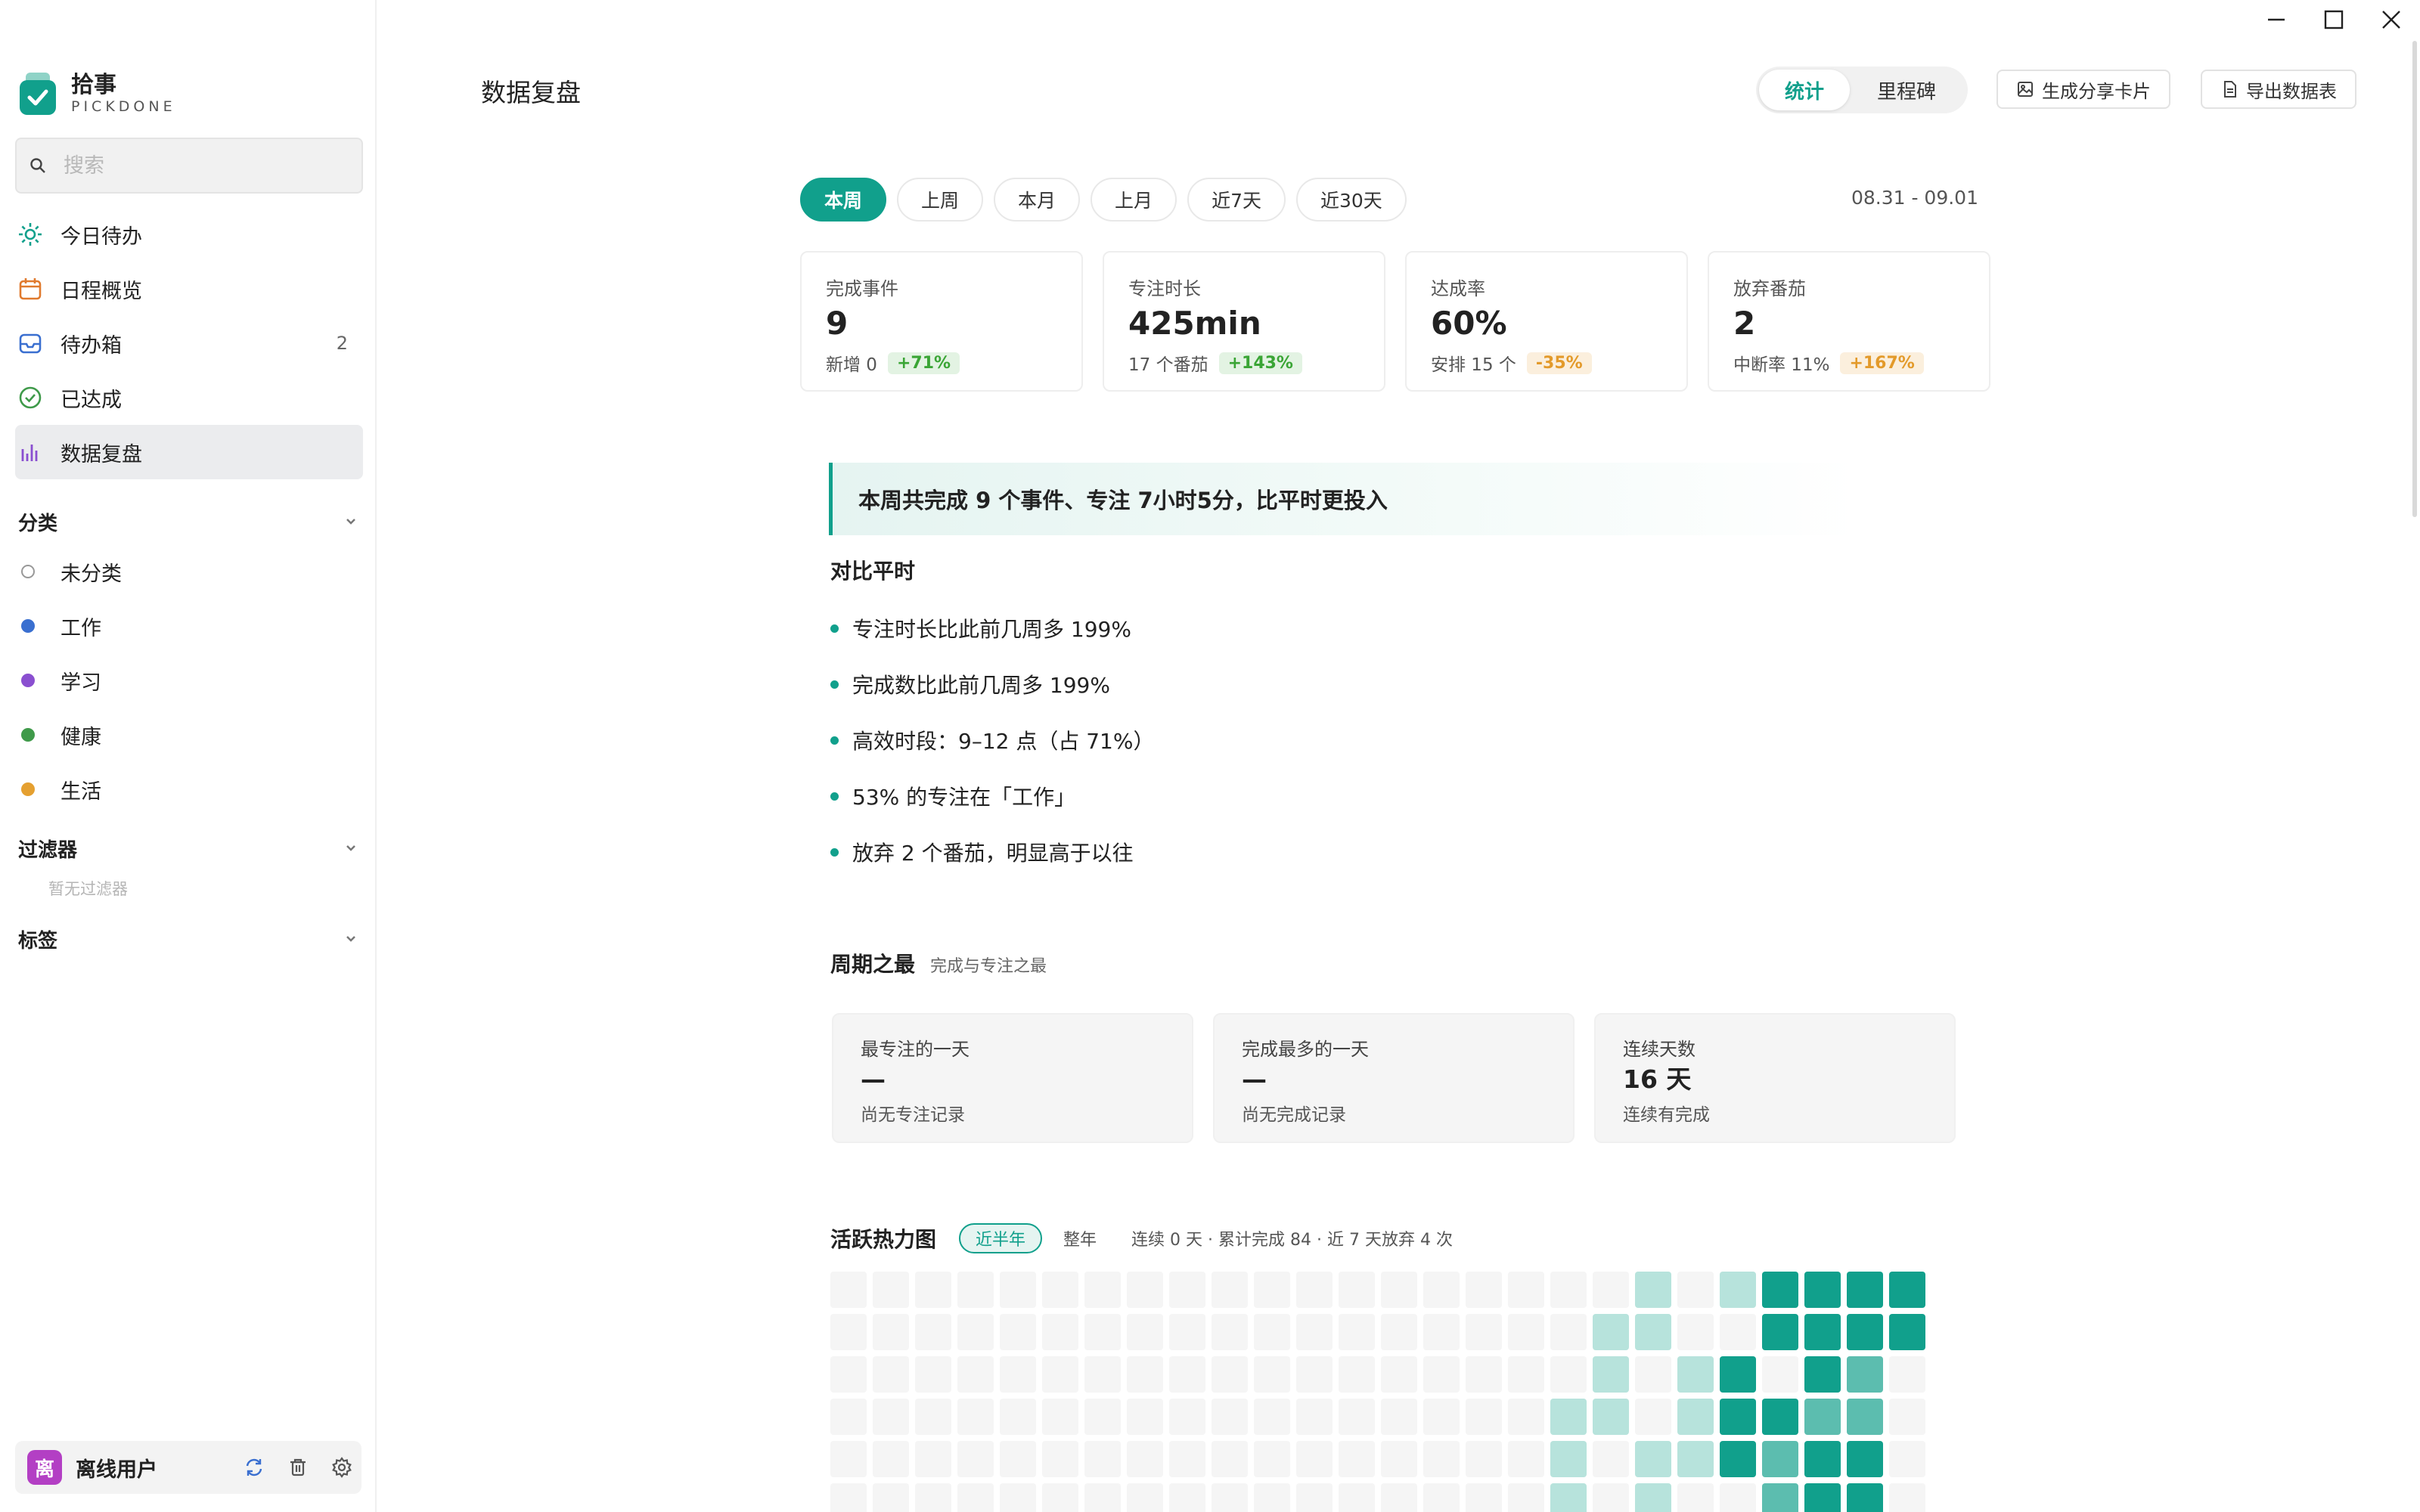 Image resolution: width=2420 pixels, height=1512 pixels. Describe the element at coordinates (2334, 19) in the screenshot. I see `maximize-button` at that location.